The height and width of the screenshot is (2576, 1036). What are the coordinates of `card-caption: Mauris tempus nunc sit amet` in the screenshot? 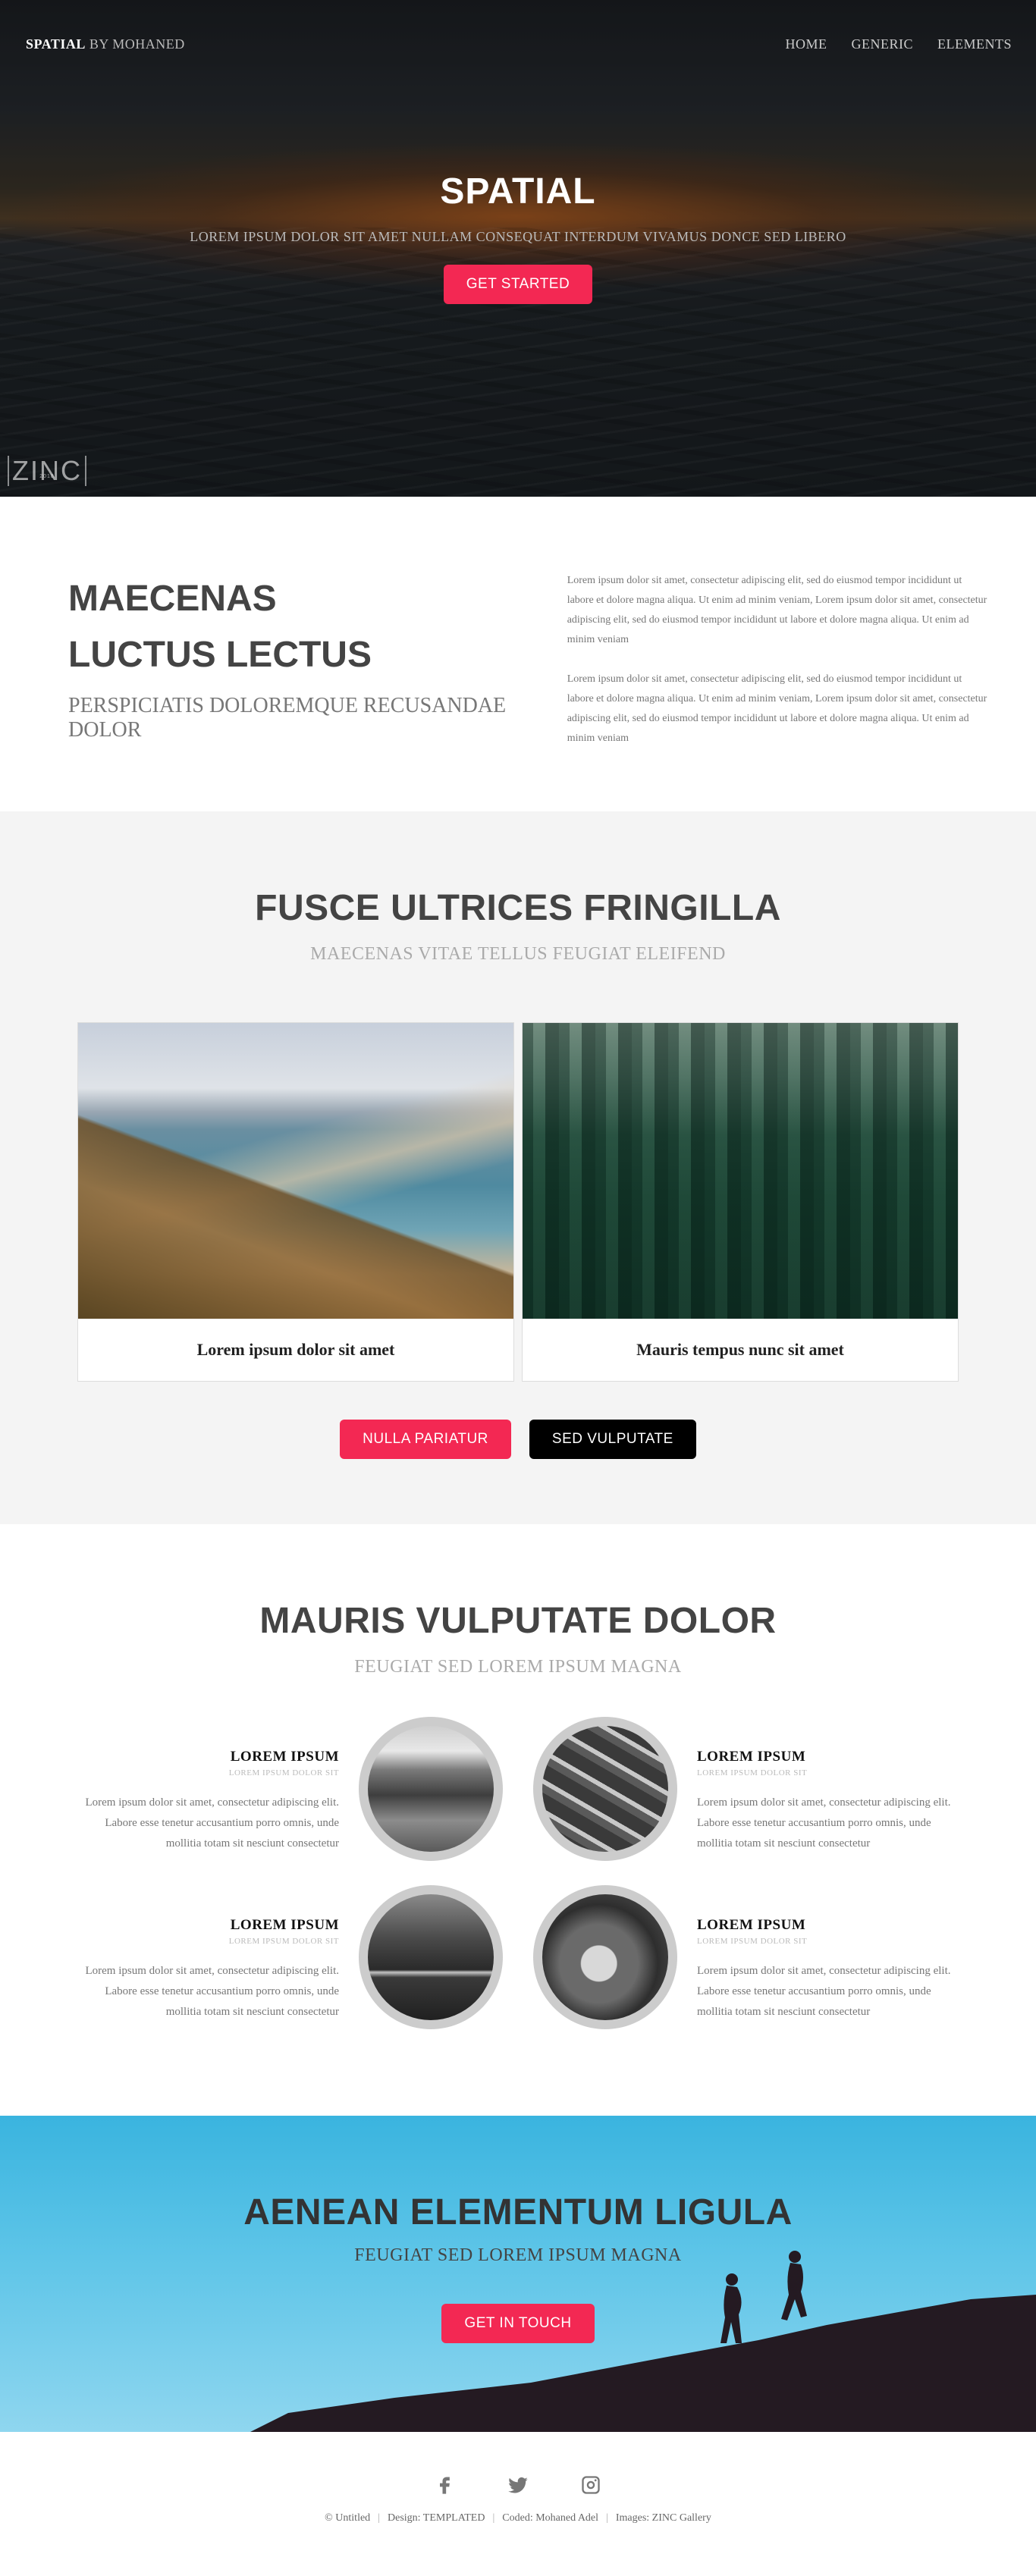 It's located at (740, 1349).